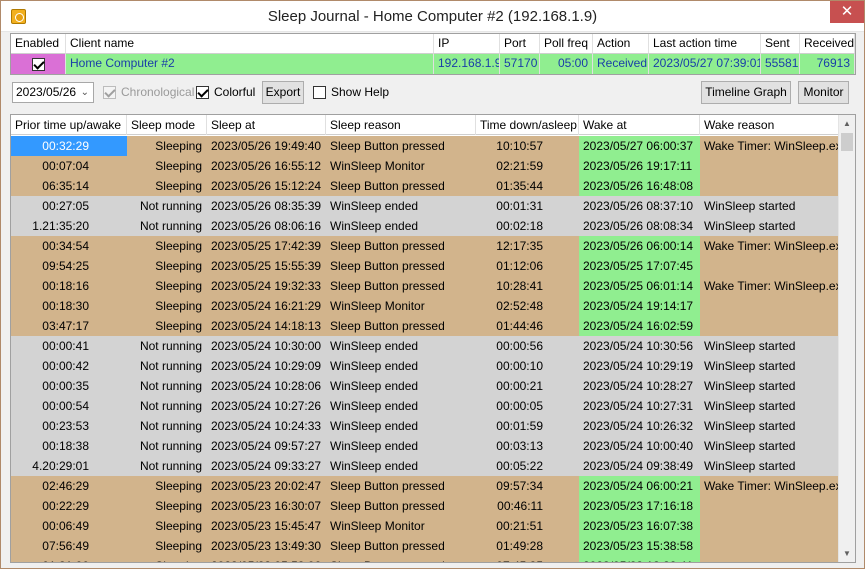 This screenshot has height=569, width=865. What do you see at coordinates (266, 426) in the screenshot?
I see `cell-sleep-at: 2023/05/24 10:24:33` at bounding box center [266, 426].